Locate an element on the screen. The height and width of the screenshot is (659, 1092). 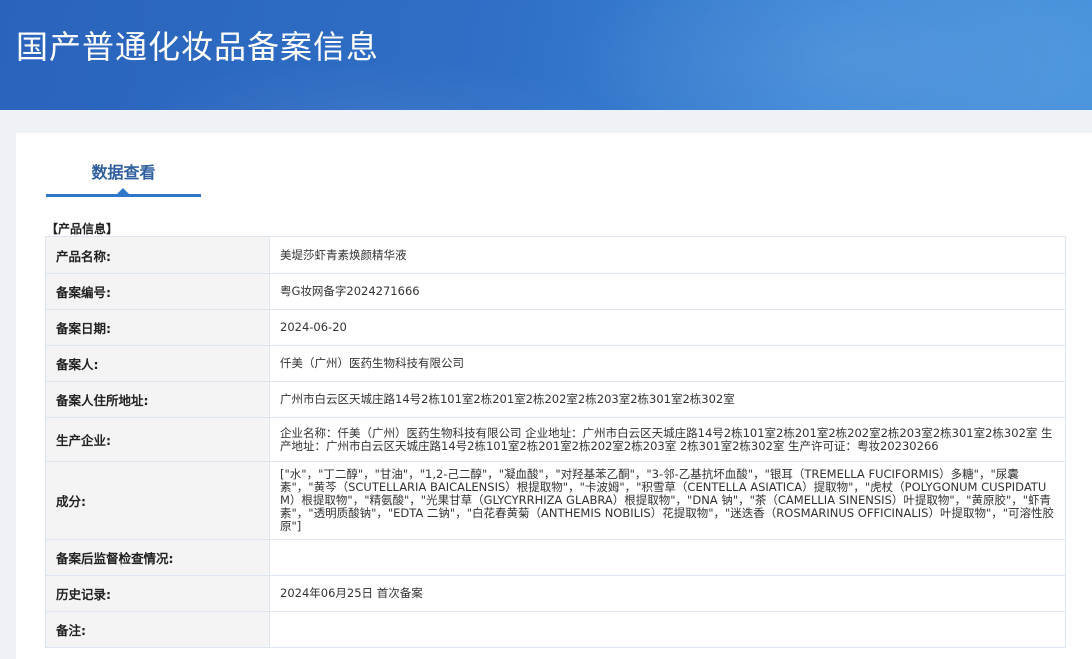
row-label: 备案日期: is located at coordinates (157, 327).